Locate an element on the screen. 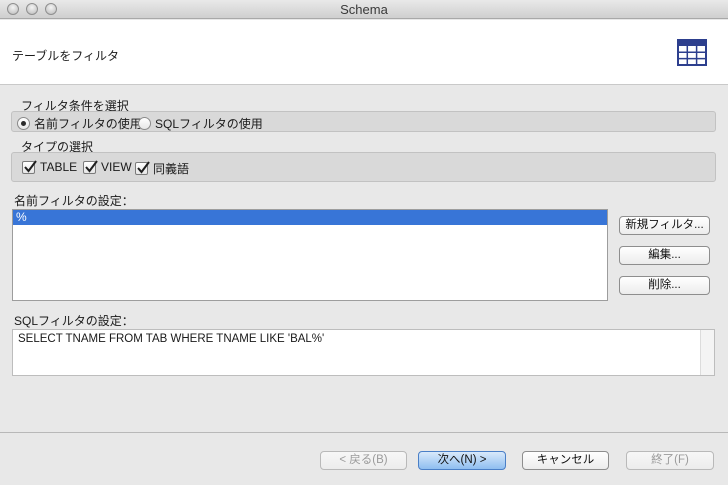 The image size is (728, 485). type-selection-group: TABLE VIEW 同義語 is located at coordinates (363, 167).